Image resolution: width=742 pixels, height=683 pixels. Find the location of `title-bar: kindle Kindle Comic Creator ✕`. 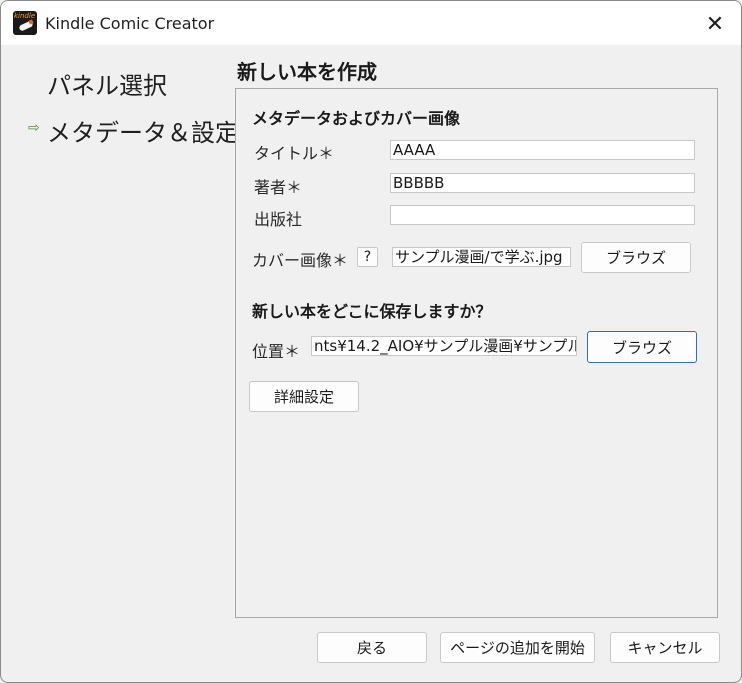

title-bar: kindle Kindle Comic Creator ✕ is located at coordinates (371, 23).